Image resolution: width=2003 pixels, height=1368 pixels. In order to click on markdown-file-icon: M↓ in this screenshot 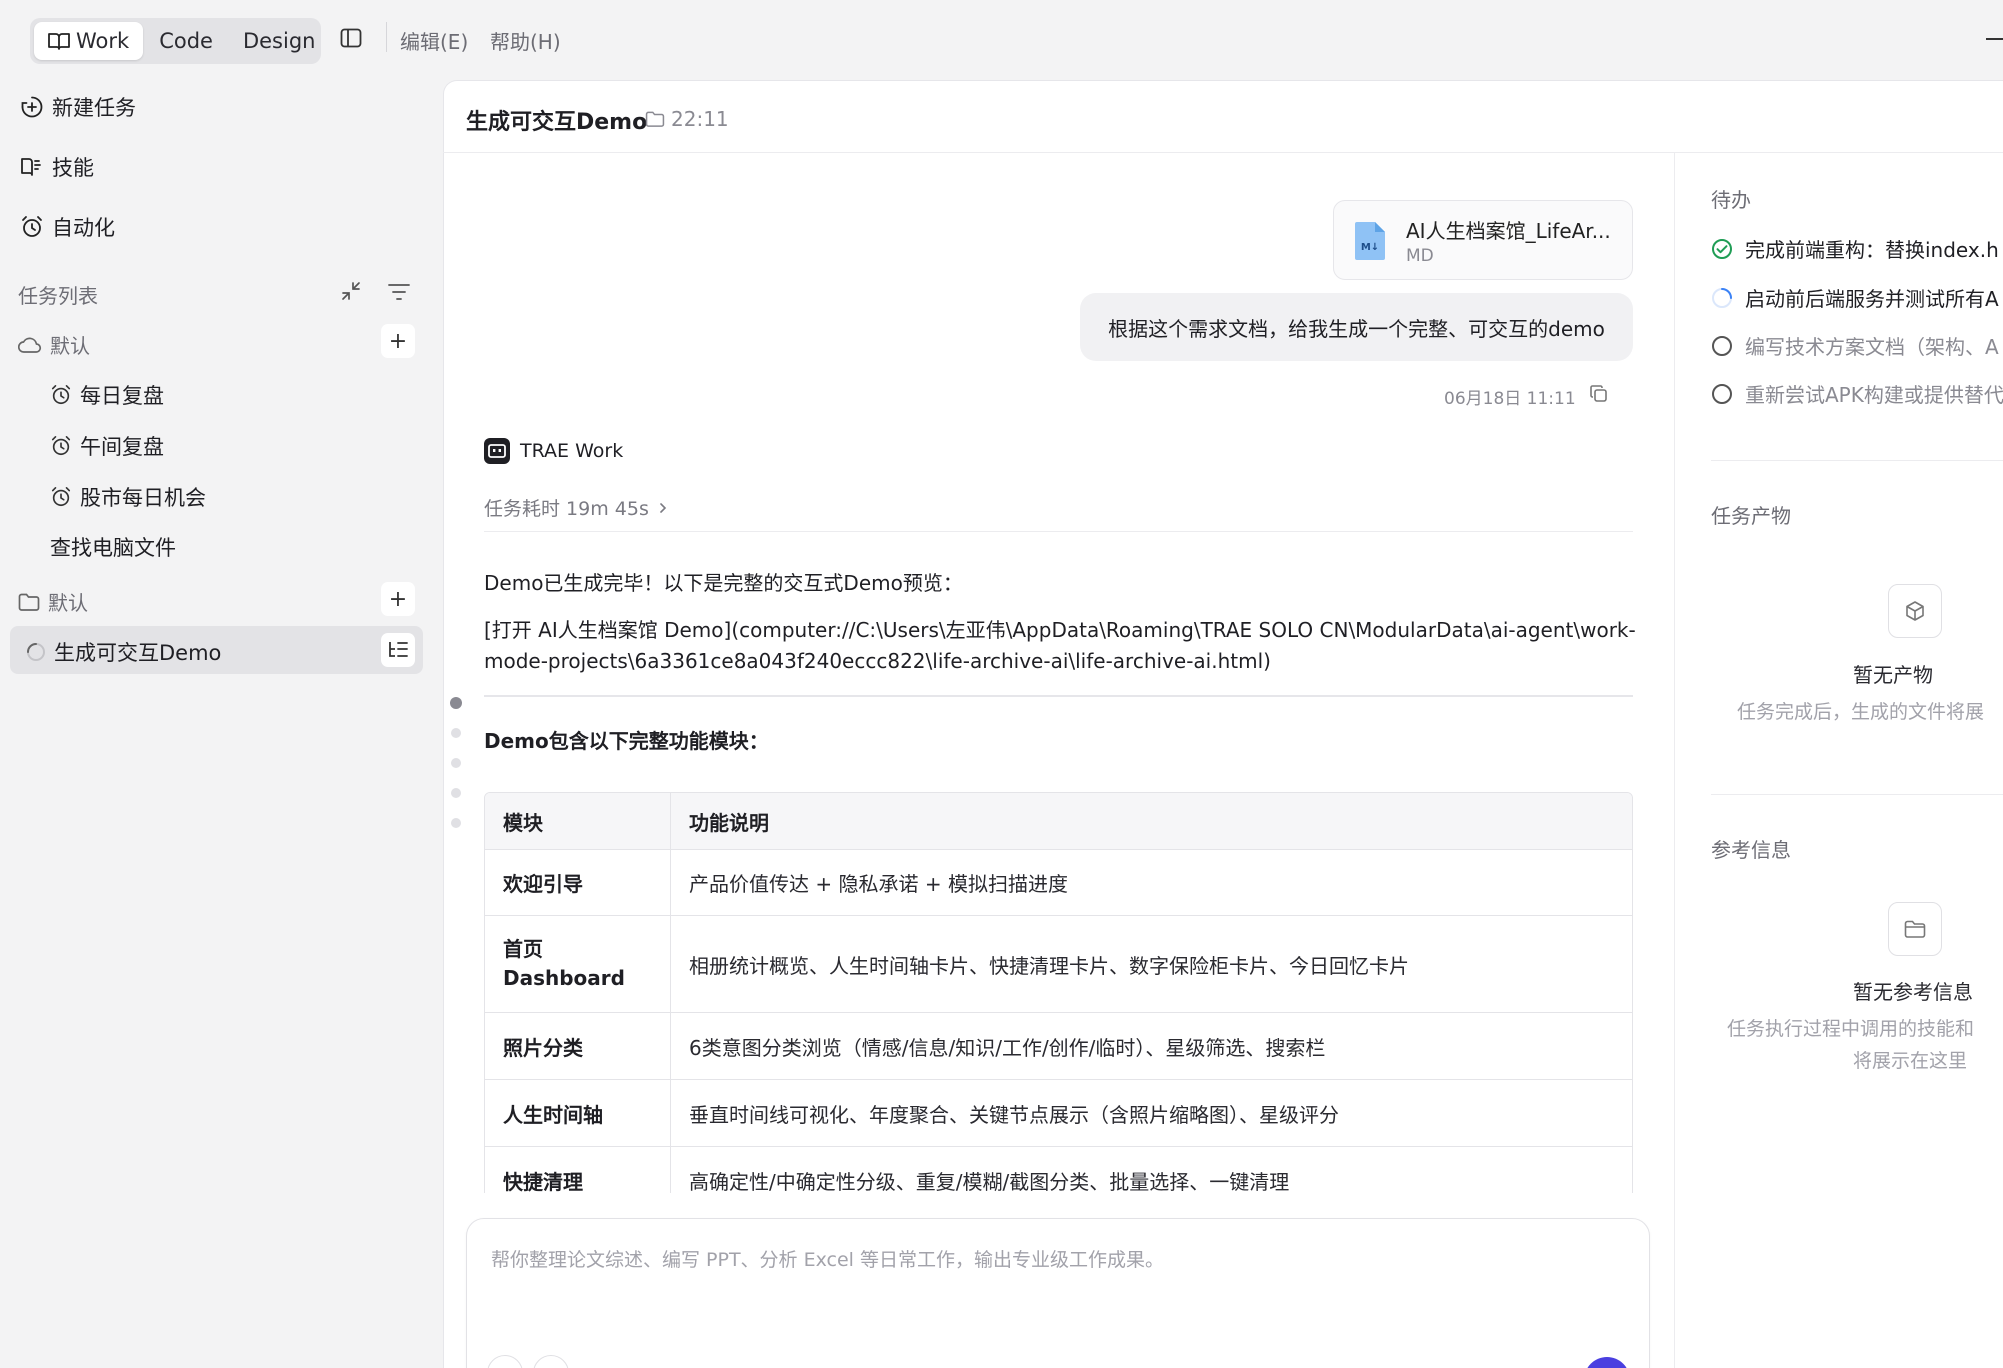, I will do `click(1370, 241)`.